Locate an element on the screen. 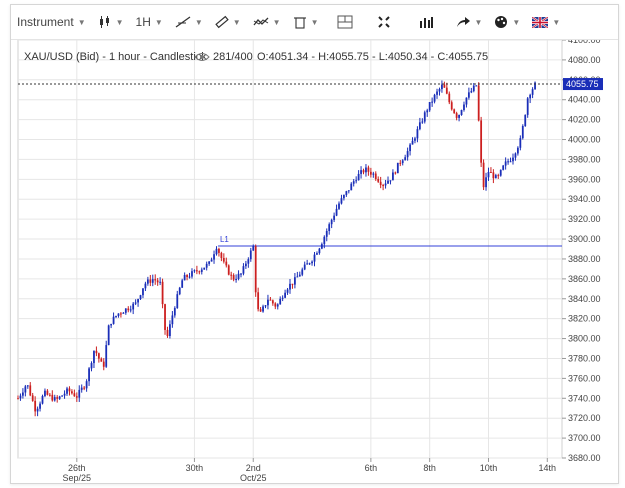 Image resolution: width=625 pixels, height=488 pixels. layout-button is located at coordinates (345, 22).